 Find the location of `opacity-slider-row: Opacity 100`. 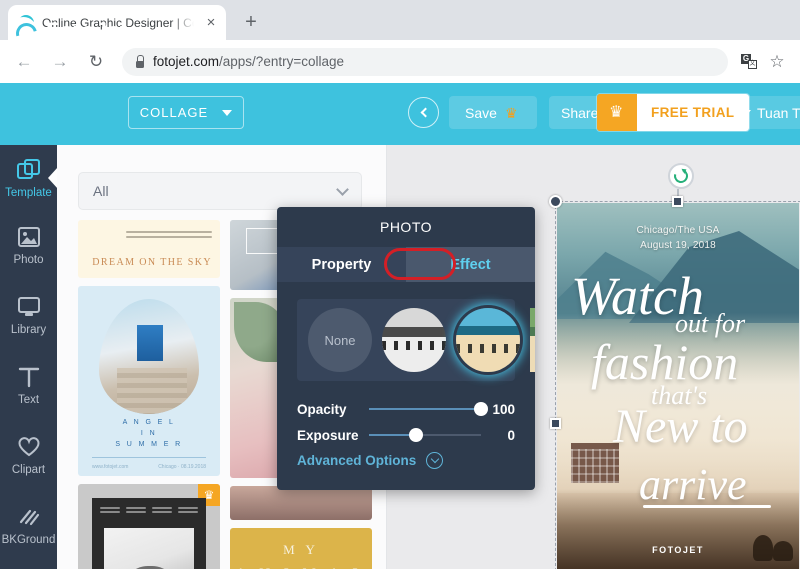

opacity-slider-row: Opacity 100 is located at coordinates (406, 409).